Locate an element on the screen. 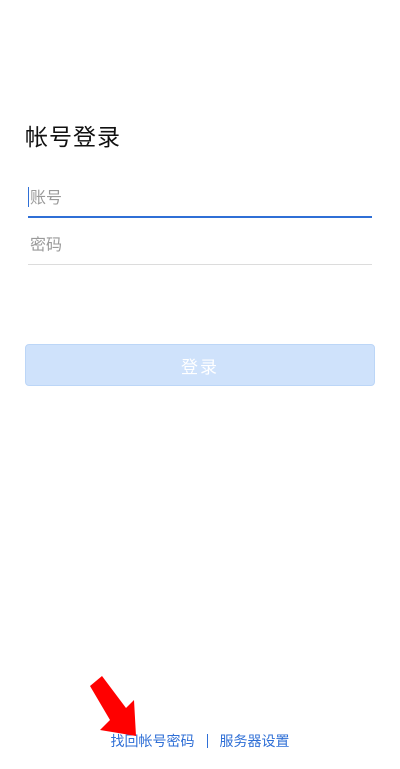 The width and height of the screenshot is (400, 769). login-button: 登录 is located at coordinates (200, 365).